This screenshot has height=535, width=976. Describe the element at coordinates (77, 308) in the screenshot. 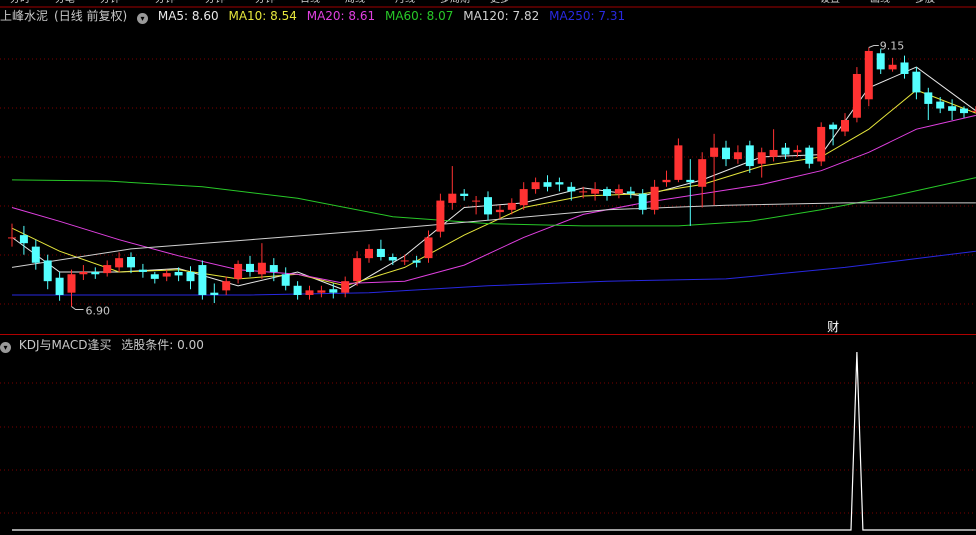

I see `low-price-pointer` at that location.